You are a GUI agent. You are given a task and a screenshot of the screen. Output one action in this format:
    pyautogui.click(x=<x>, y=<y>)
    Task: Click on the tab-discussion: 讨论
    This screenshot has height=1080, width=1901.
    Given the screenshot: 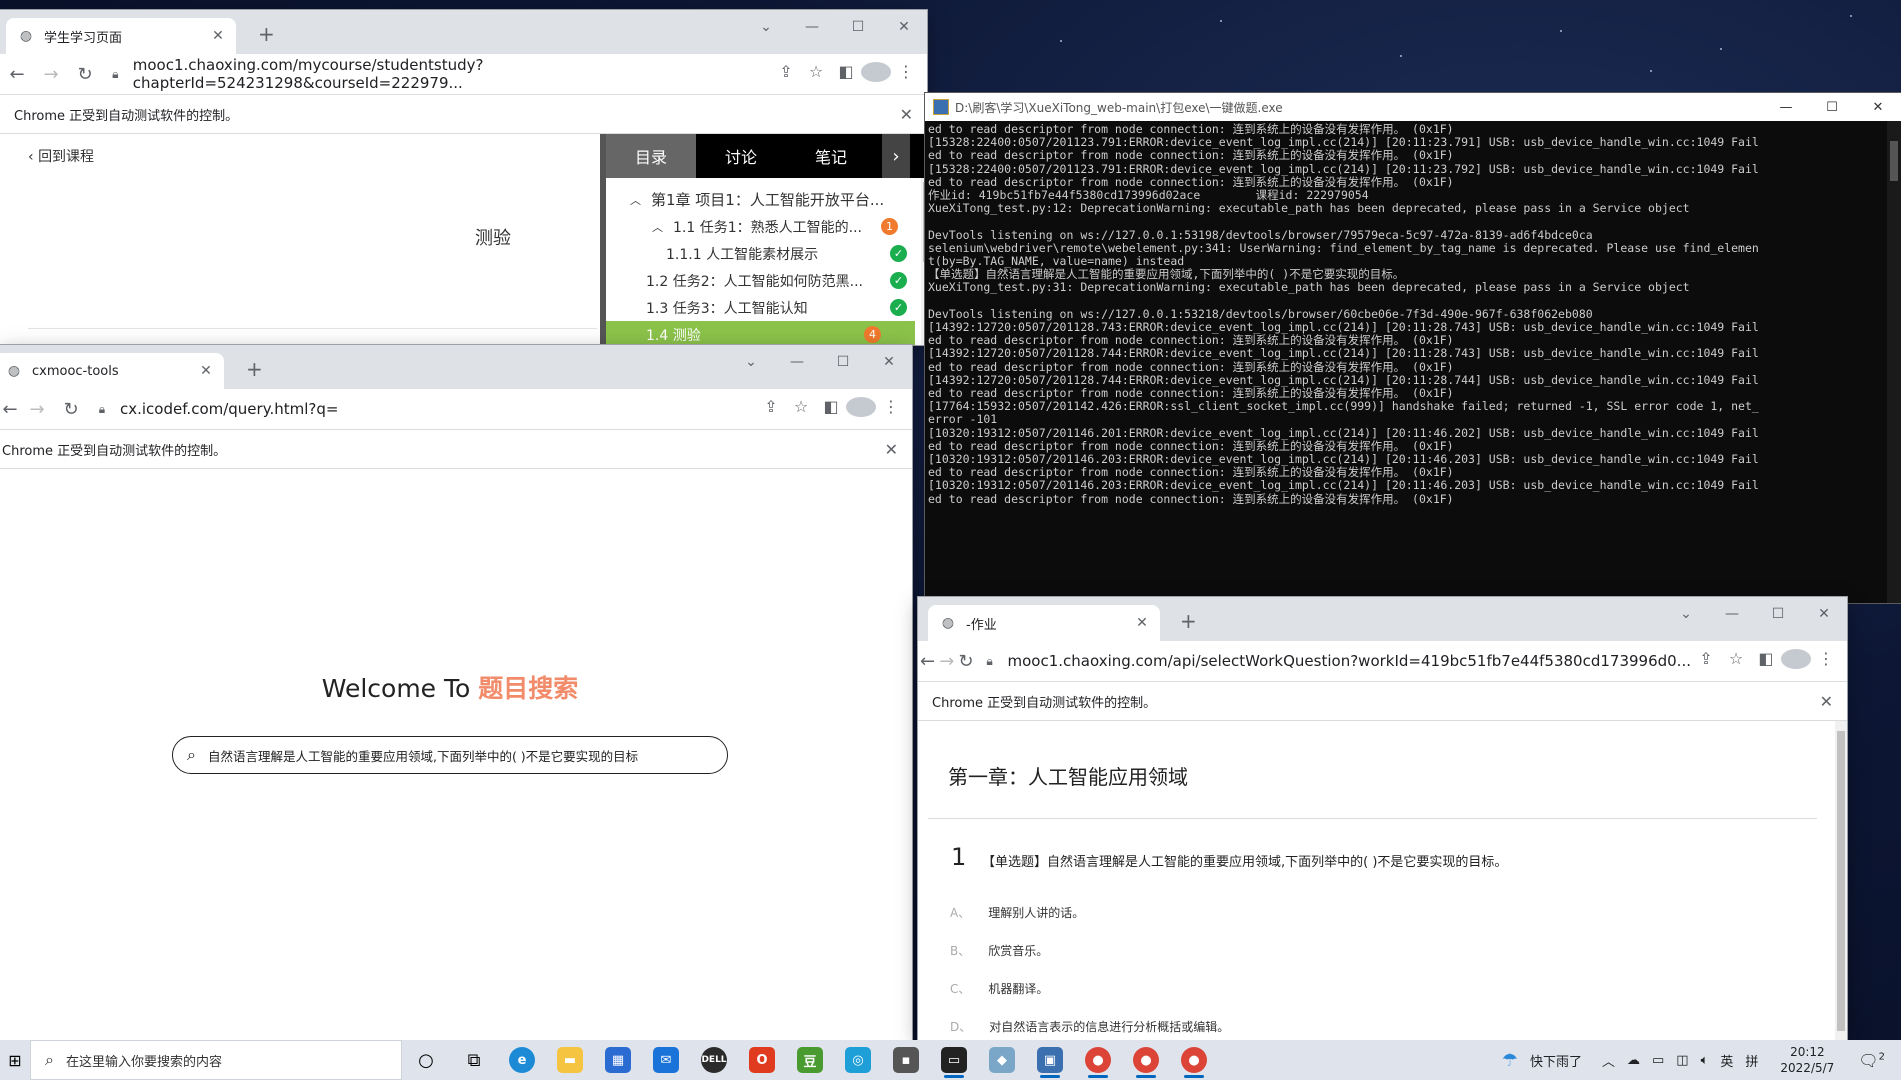 What is the action you would take?
    pyautogui.click(x=741, y=156)
    